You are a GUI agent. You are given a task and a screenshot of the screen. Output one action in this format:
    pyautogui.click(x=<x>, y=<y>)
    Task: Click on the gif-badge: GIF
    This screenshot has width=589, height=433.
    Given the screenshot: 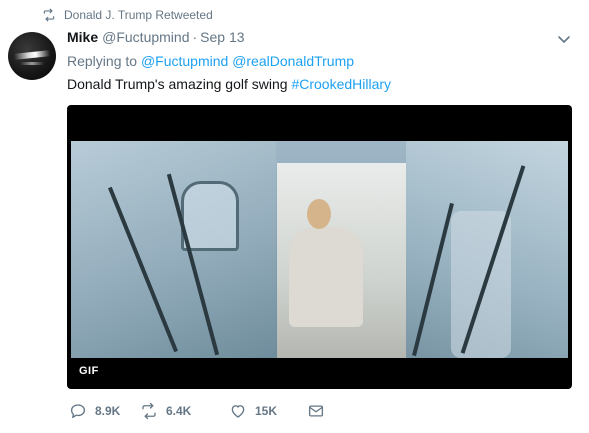 What is the action you would take?
    pyautogui.click(x=89, y=371)
    